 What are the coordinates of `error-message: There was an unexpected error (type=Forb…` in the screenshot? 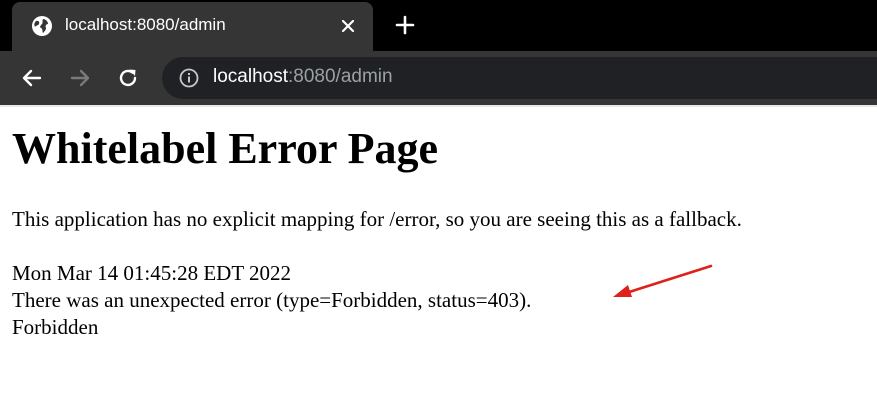 It's located at (272, 300).